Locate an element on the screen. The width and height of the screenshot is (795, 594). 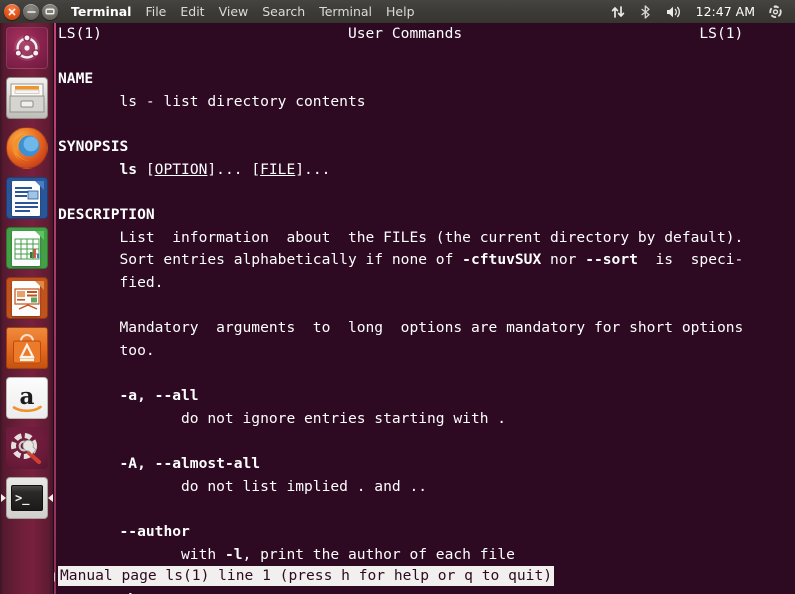
man-page-text: -A, --almost-all is located at coordinates (190, 464).